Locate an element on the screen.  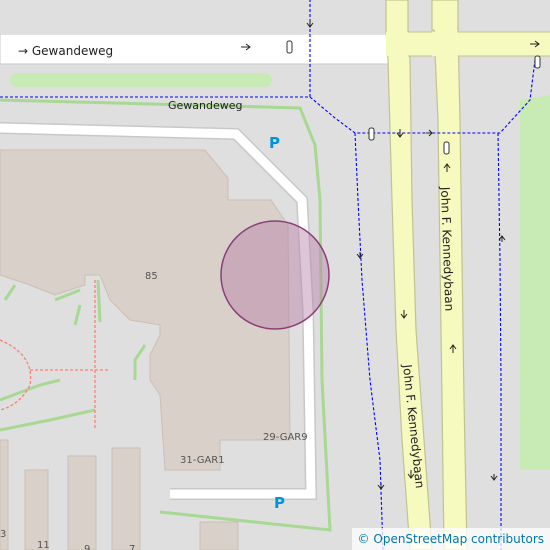
grass-strip-middle is located at coordinates (141, 80).